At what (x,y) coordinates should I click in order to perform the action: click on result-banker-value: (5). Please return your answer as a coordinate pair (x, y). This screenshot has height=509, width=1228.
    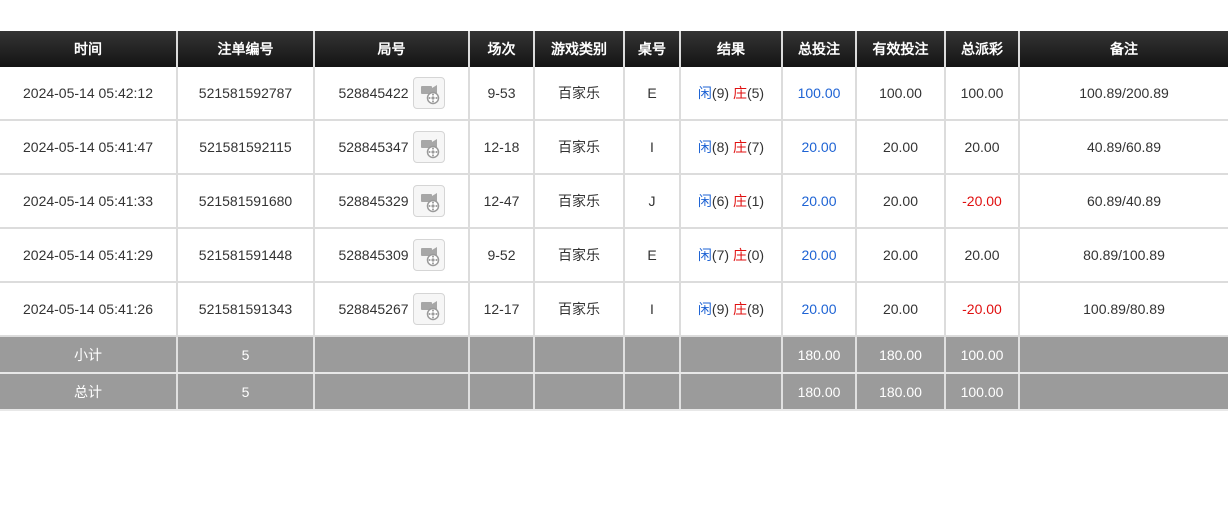
    Looking at the image, I should click on (755, 93).